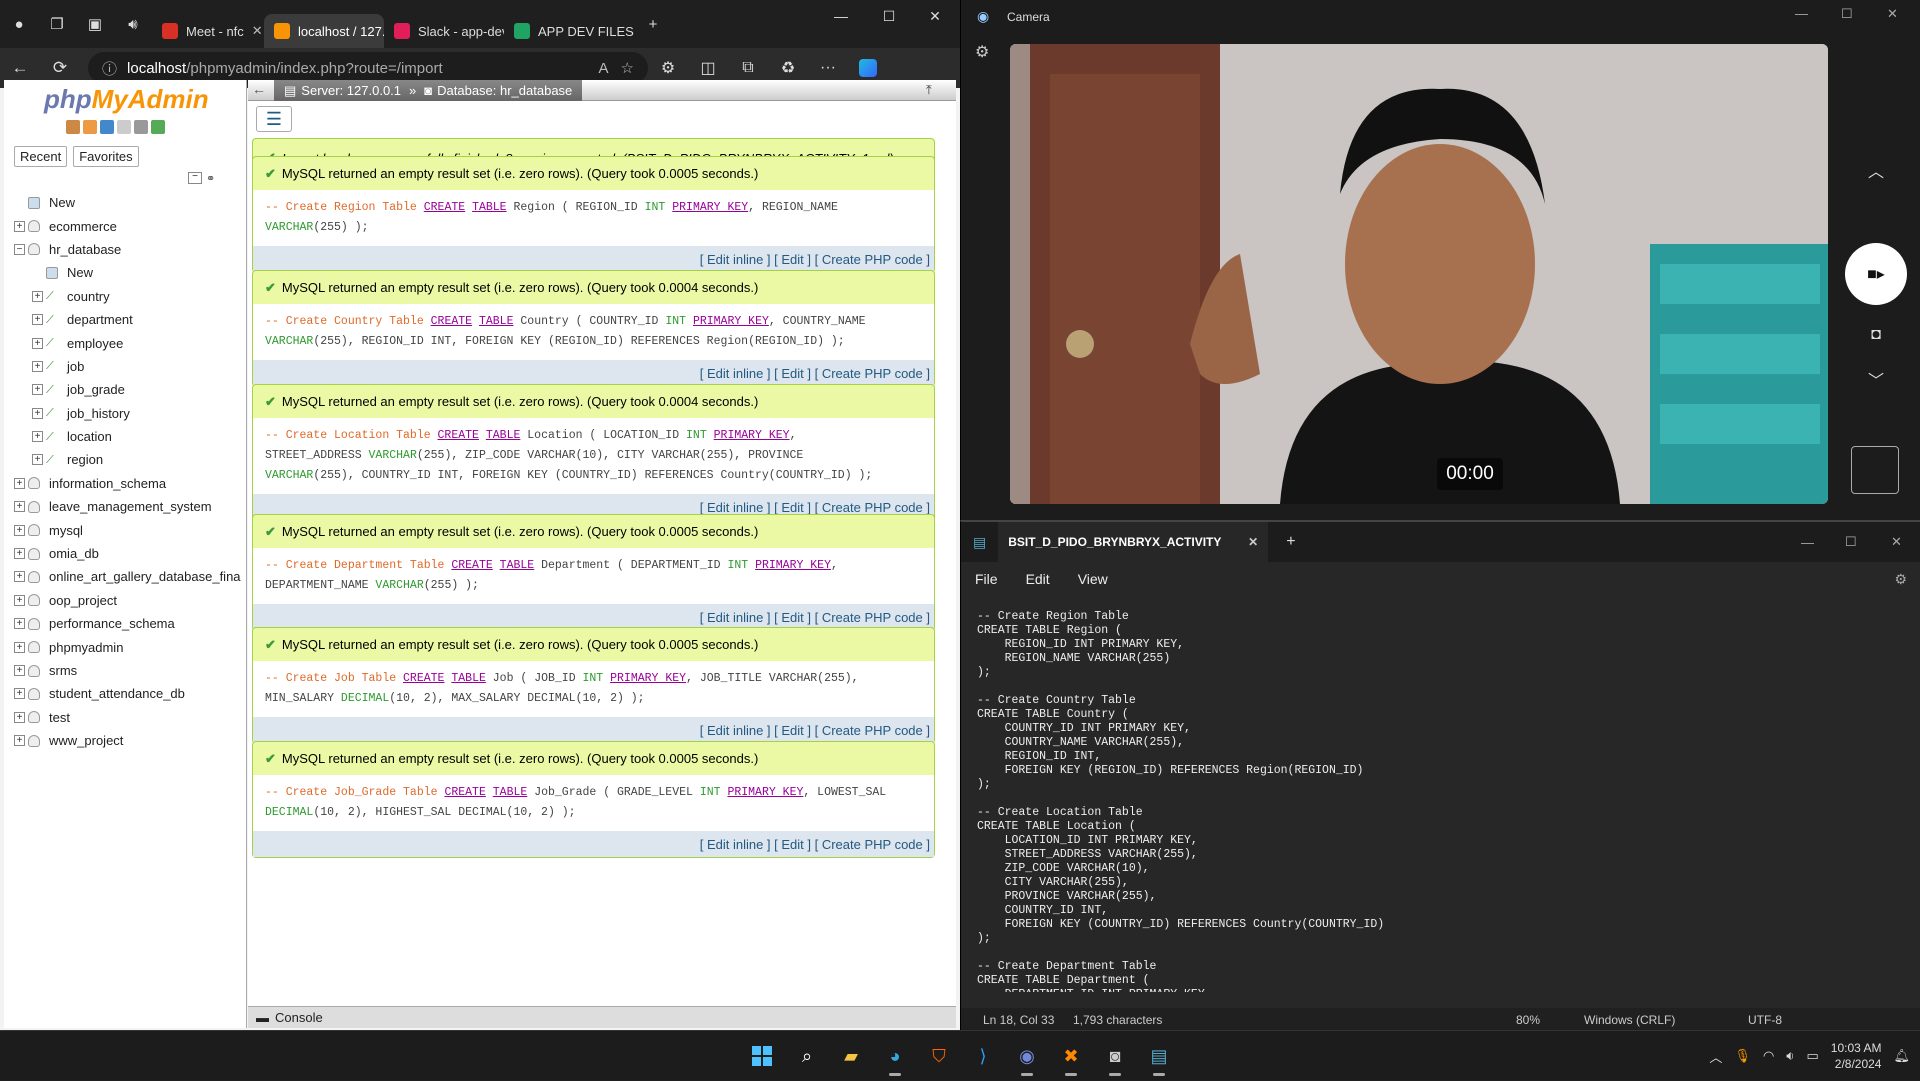 The height and width of the screenshot is (1081, 1920). What do you see at coordinates (1253, 542) in the screenshot?
I see `notepad-tab-close-icon: ✕` at bounding box center [1253, 542].